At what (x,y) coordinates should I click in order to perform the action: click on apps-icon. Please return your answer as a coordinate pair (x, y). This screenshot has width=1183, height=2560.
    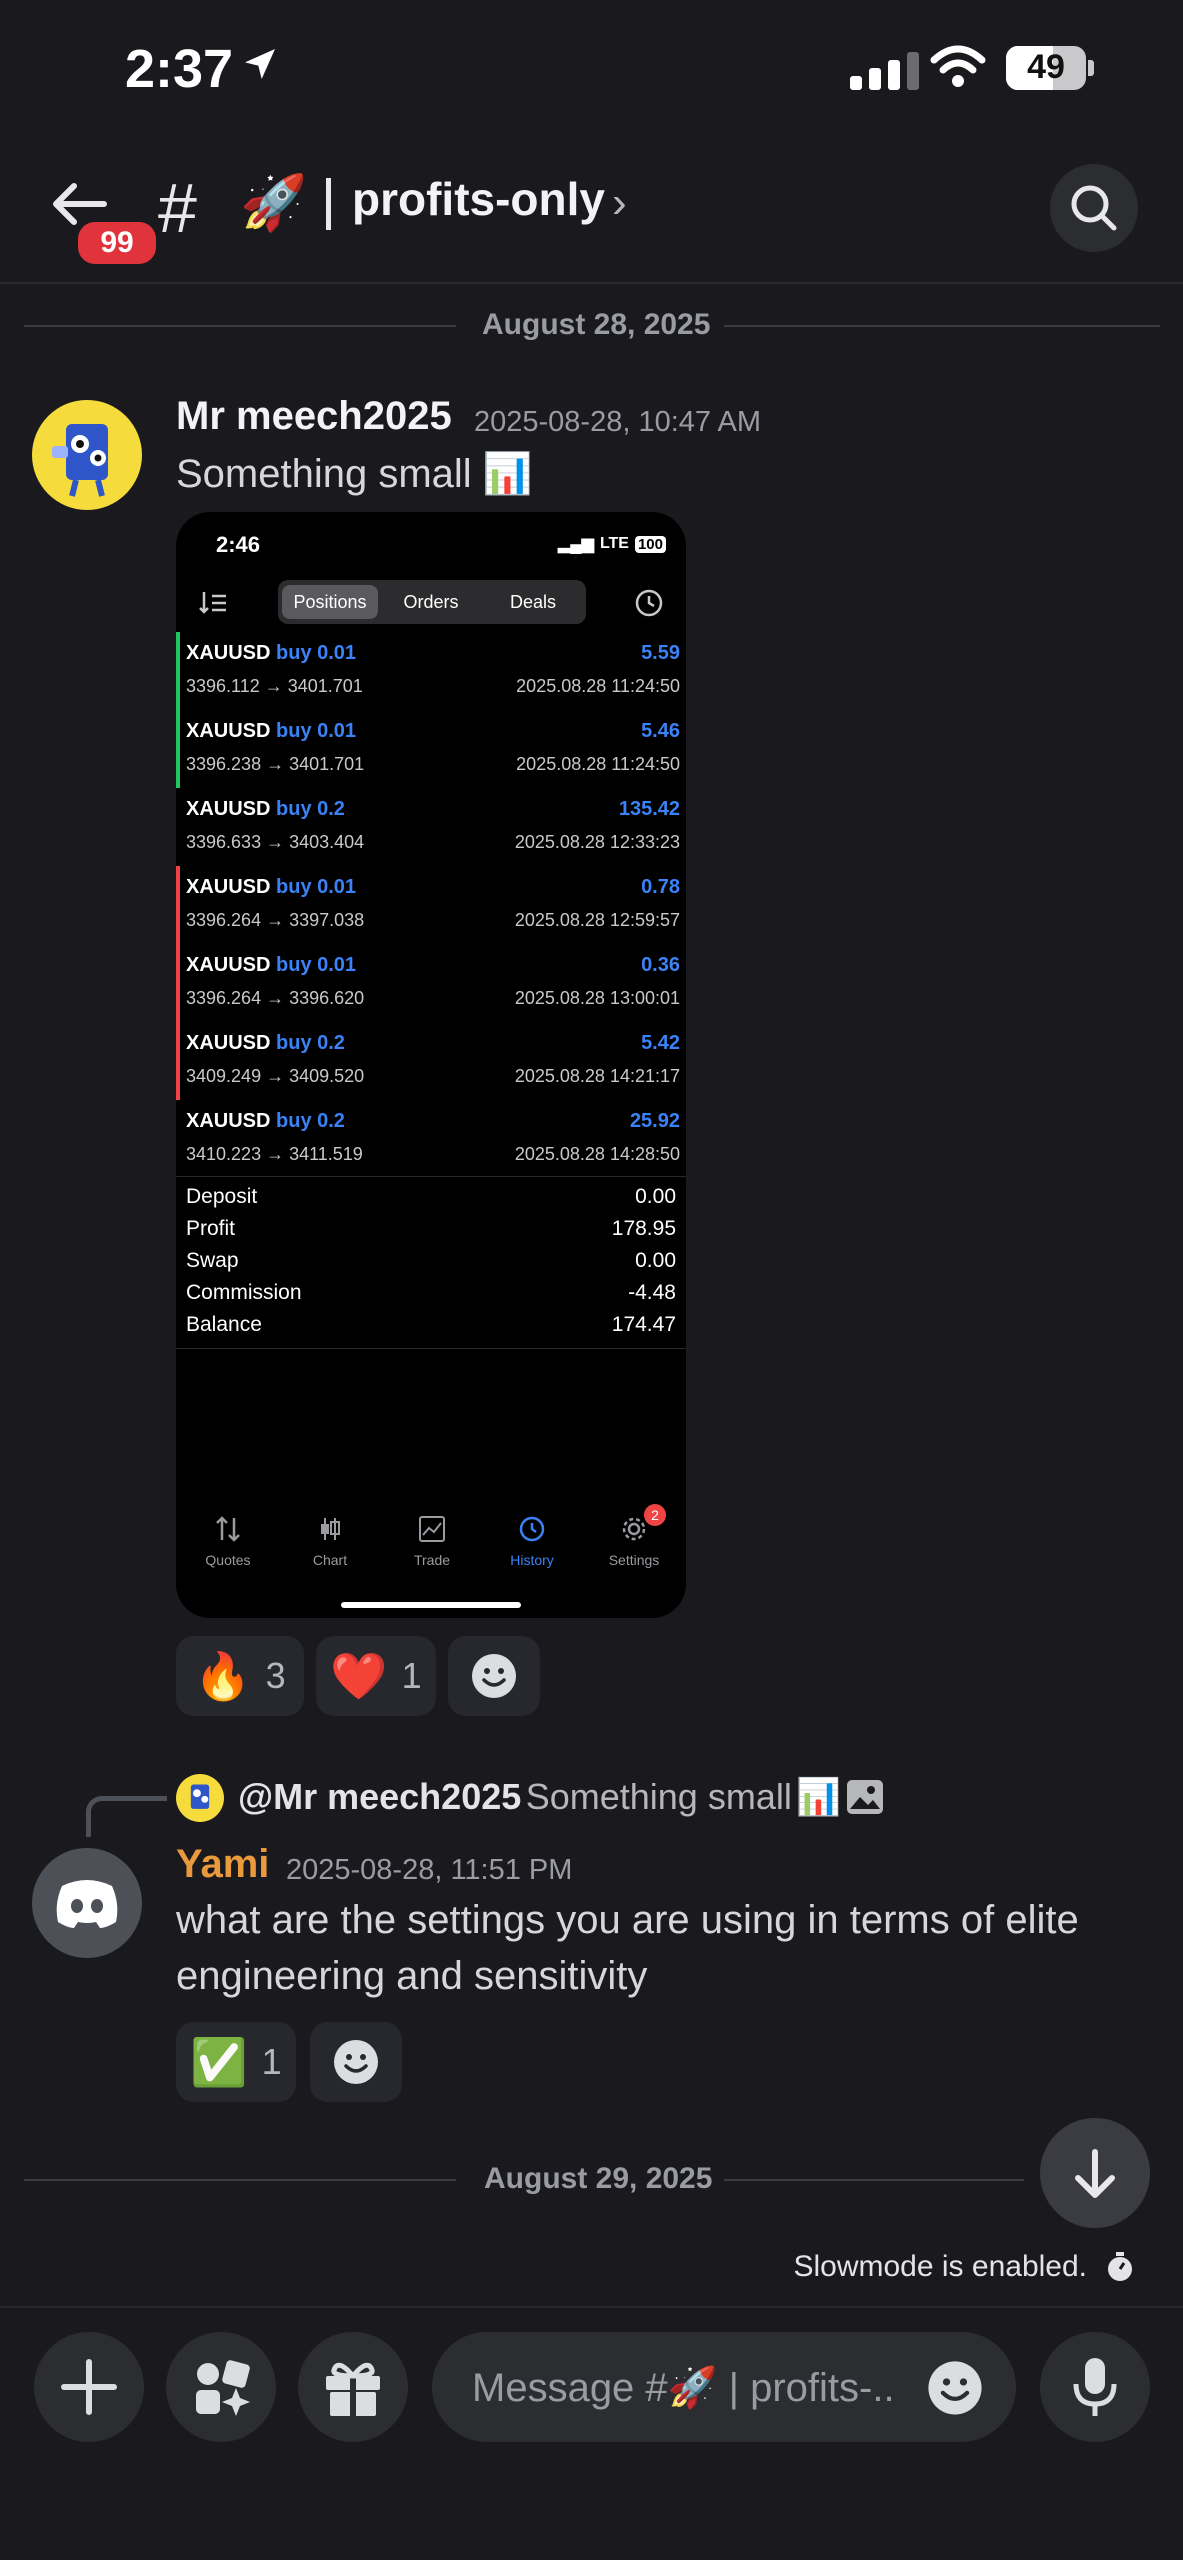
    Looking at the image, I should click on (223, 2388).